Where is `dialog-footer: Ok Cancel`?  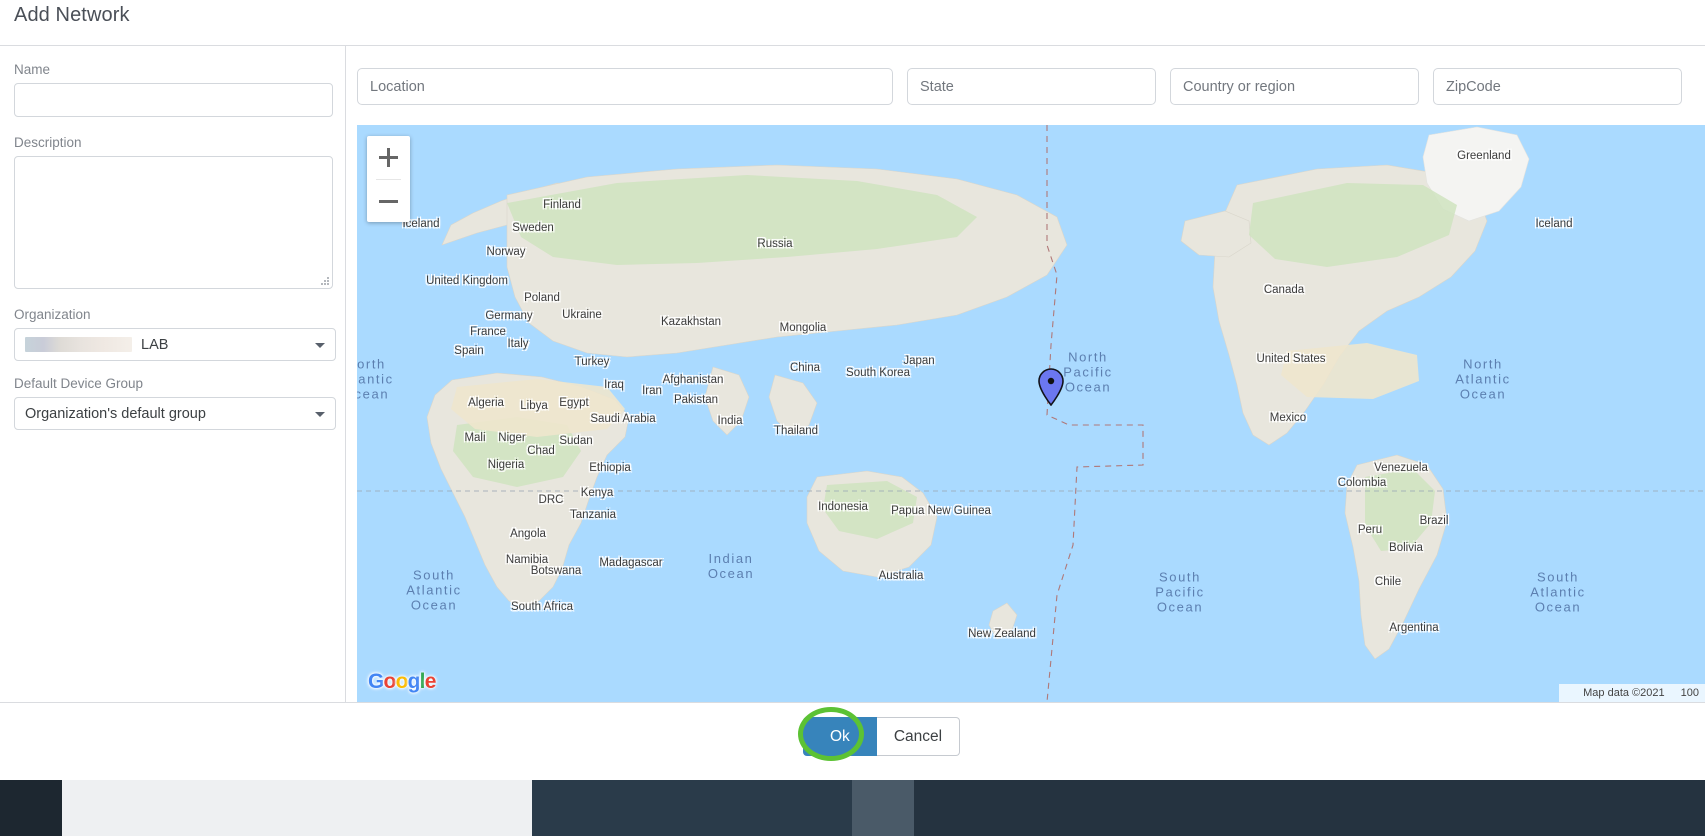 dialog-footer: Ok Cancel is located at coordinates (852, 741).